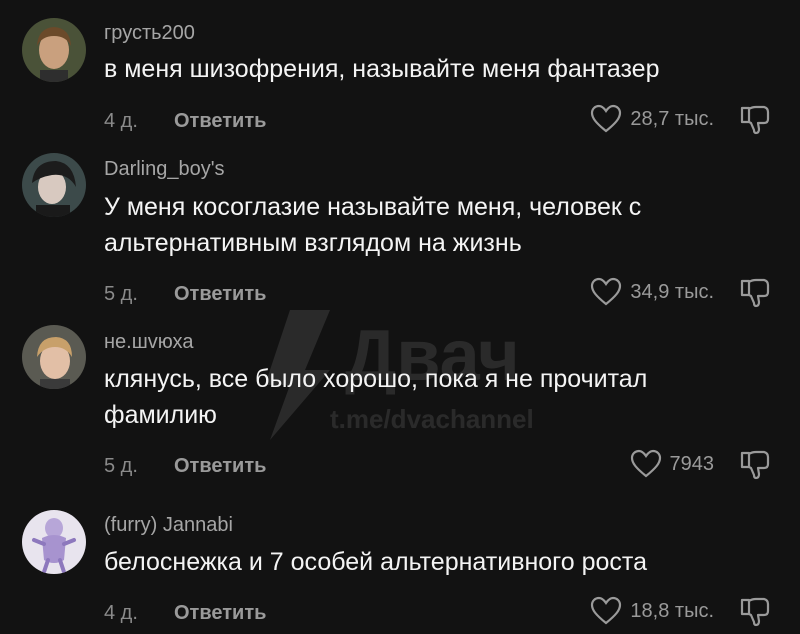  Describe the element at coordinates (313, 243) in the screenshot. I see `comment-text: альтернативным взглядом на жизнь` at that location.